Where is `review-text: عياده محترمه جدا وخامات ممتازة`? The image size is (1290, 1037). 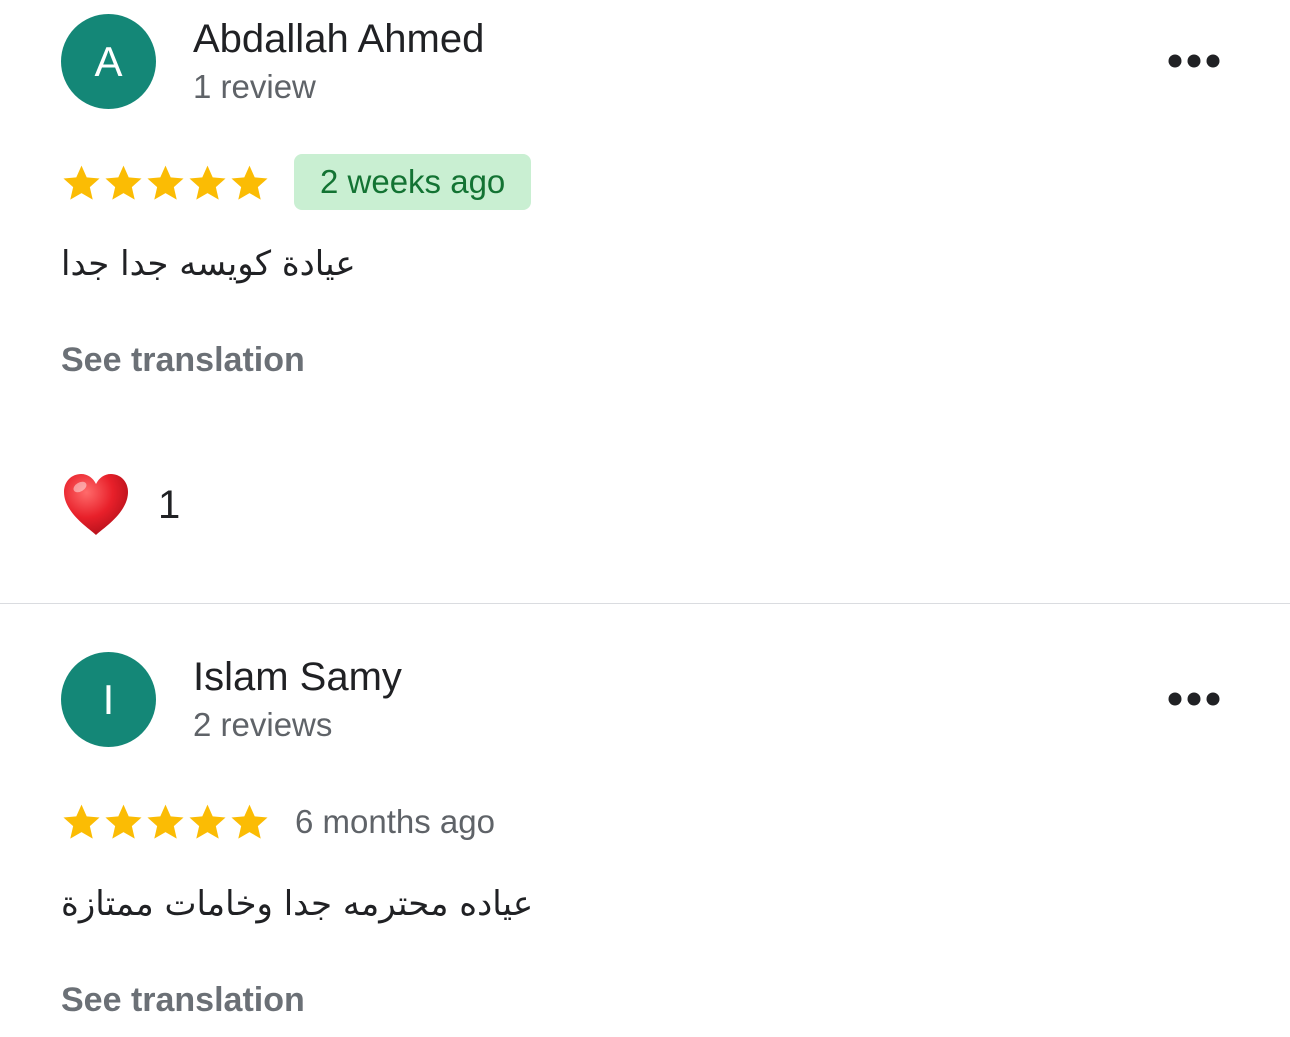 review-text: عياده محترمه جدا وخامات ممتازة is located at coordinates (297, 904).